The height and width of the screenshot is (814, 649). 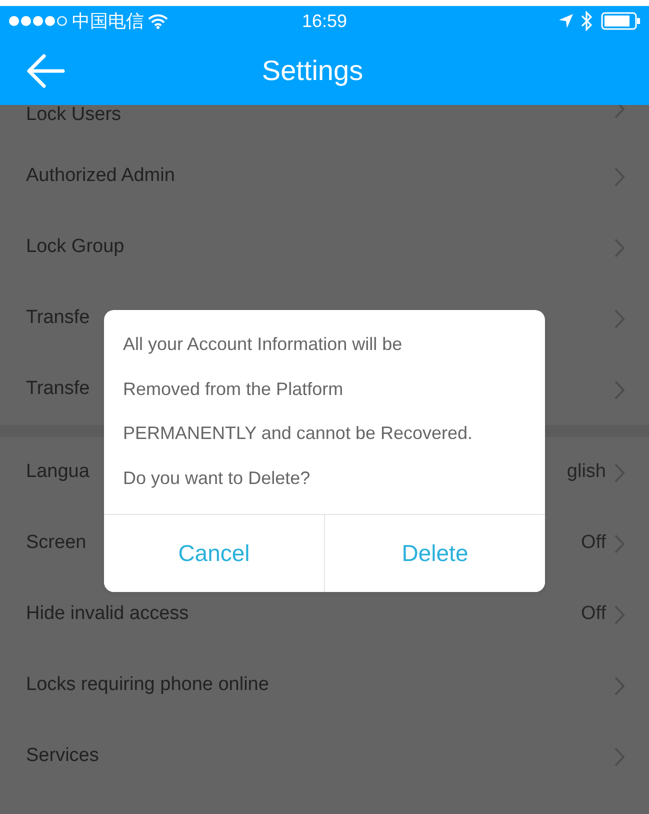 I want to click on signal-icon, so click(x=38, y=21).